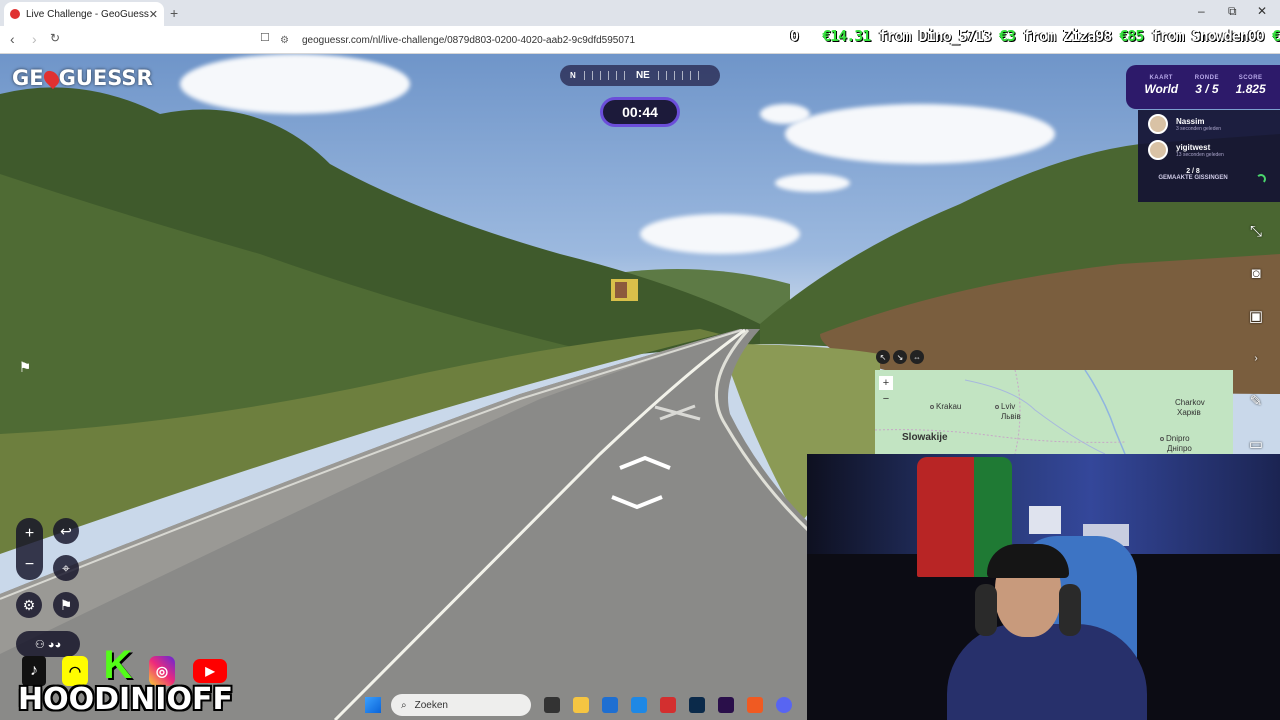  What do you see at coordinates (55, 38) in the screenshot?
I see `reload-icon: ↻` at bounding box center [55, 38].